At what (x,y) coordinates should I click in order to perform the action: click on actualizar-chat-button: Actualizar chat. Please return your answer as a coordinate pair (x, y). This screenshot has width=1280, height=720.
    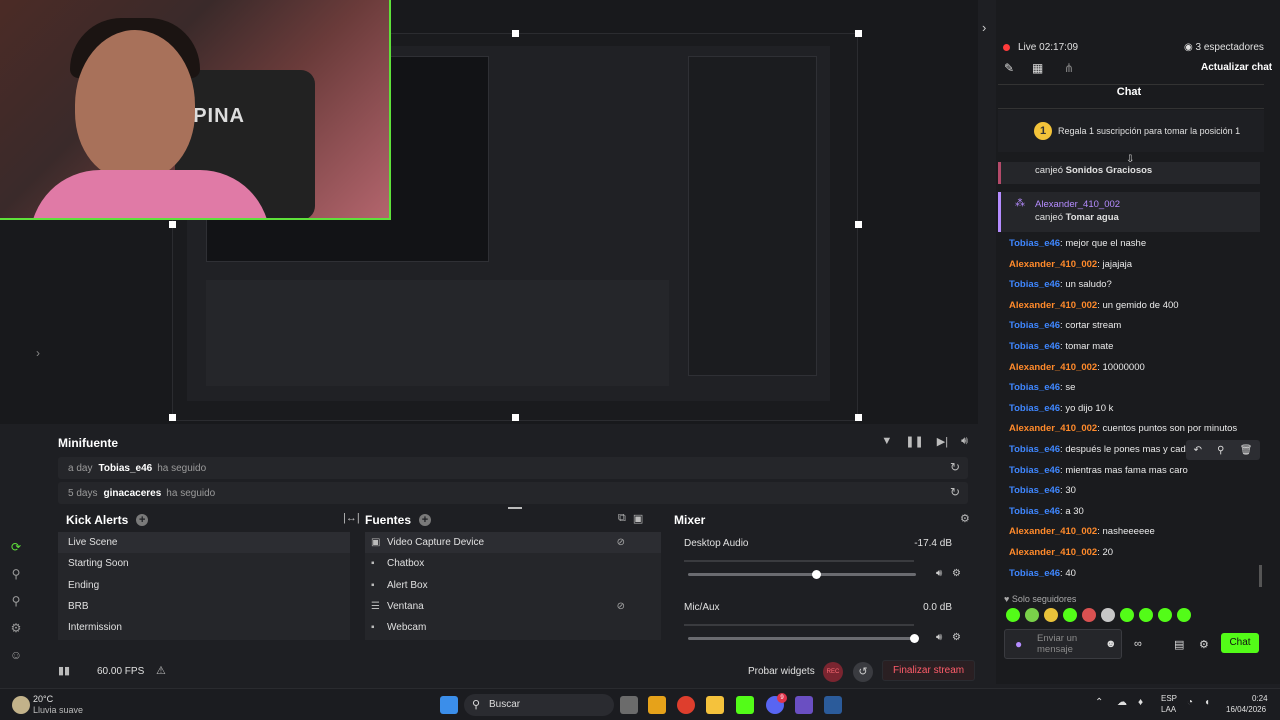
    Looking at the image, I should click on (1236, 67).